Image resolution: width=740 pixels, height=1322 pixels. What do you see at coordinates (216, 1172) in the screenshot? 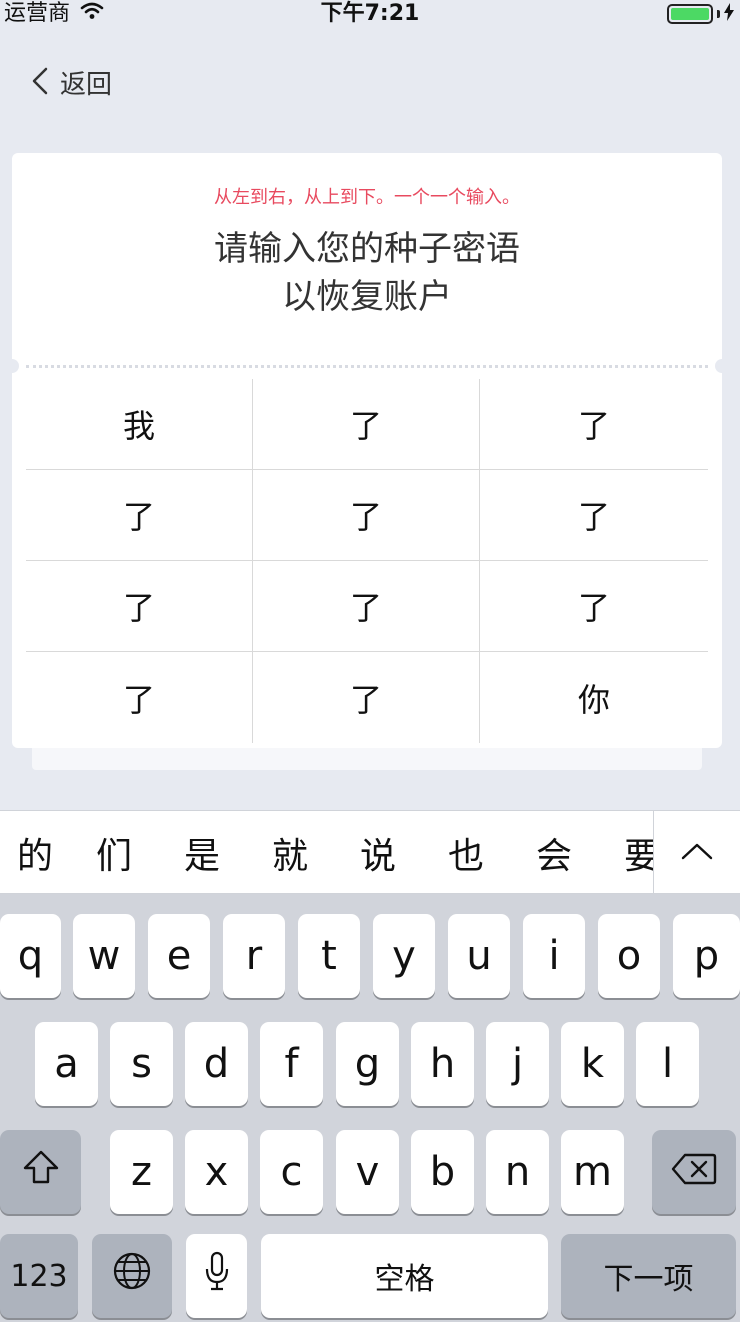
I see `key-x: x` at bounding box center [216, 1172].